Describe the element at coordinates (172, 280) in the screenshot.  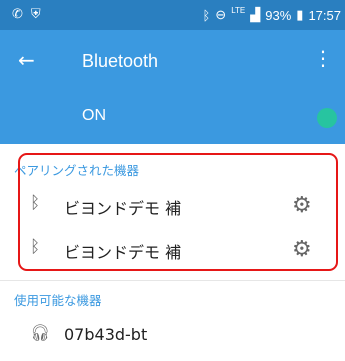
I see `divider` at that location.